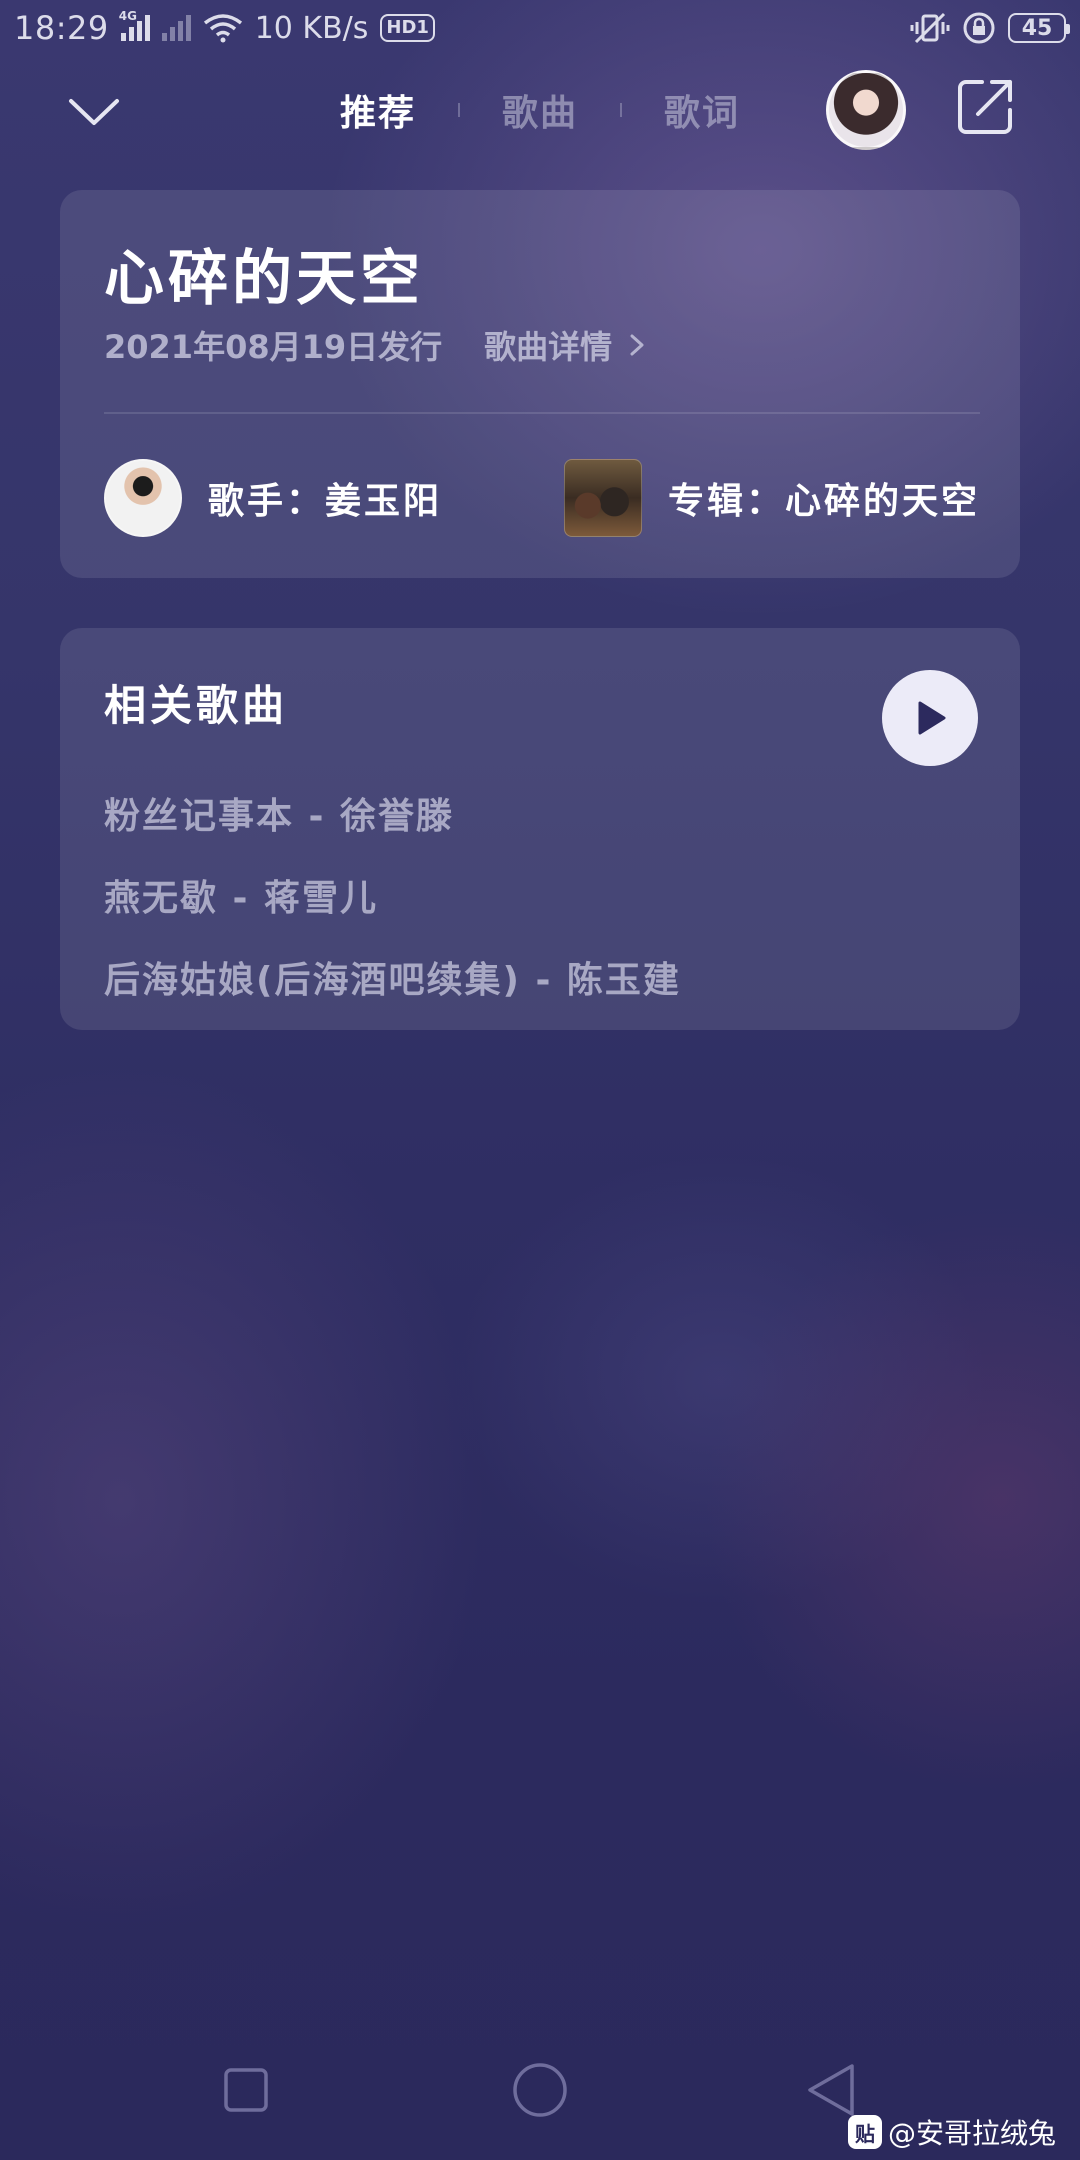 The height and width of the screenshot is (2160, 1080). I want to click on tab-songs: 歌曲, so click(540, 110).